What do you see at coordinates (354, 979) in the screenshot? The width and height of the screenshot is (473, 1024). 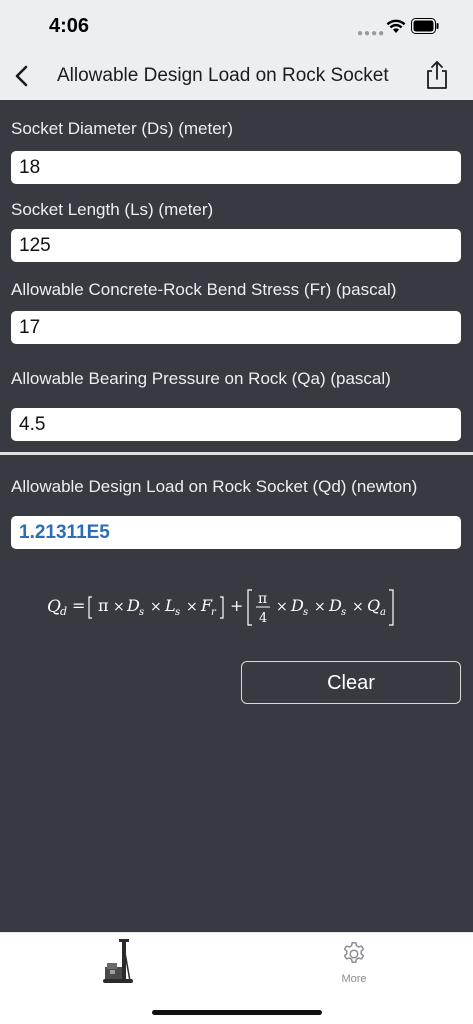 I see `tab-more-label: More` at bounding box center [354, 979].